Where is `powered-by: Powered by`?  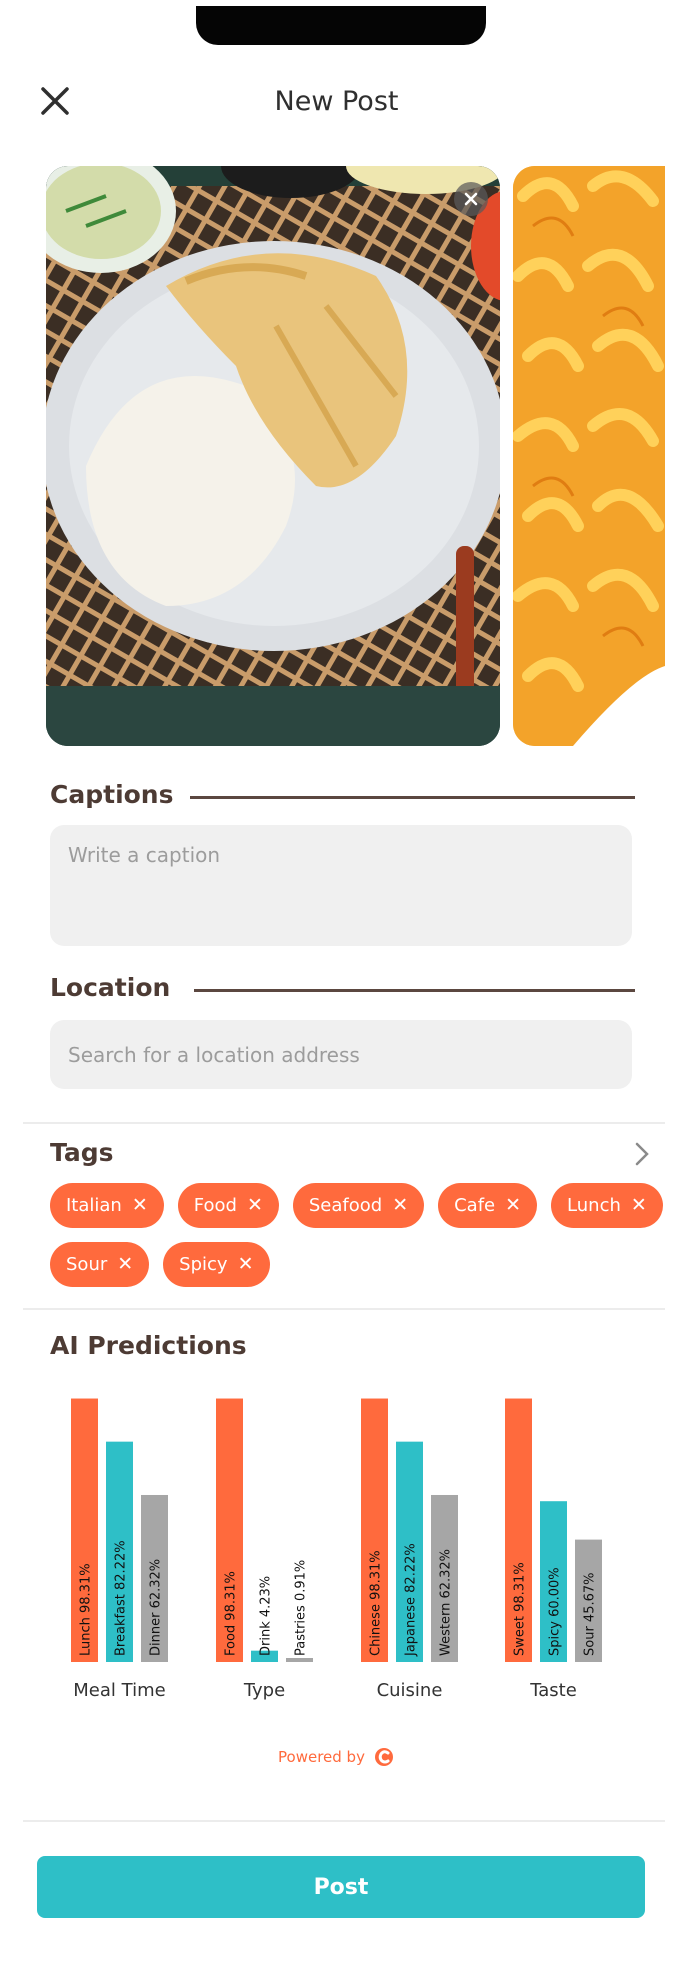 powered-by: Powered by is located at coordinates (336, 1757).